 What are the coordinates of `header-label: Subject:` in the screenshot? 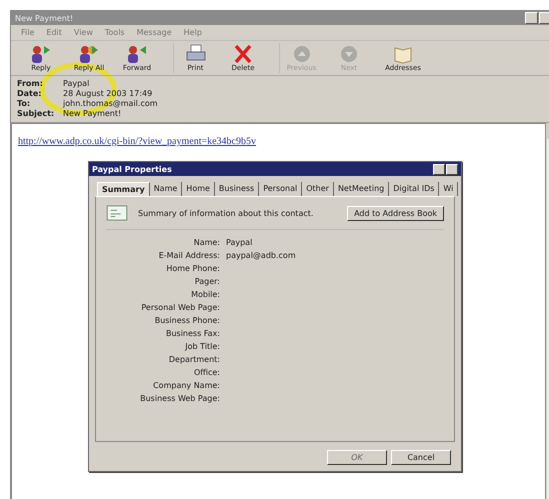 It's located at (36, 114).